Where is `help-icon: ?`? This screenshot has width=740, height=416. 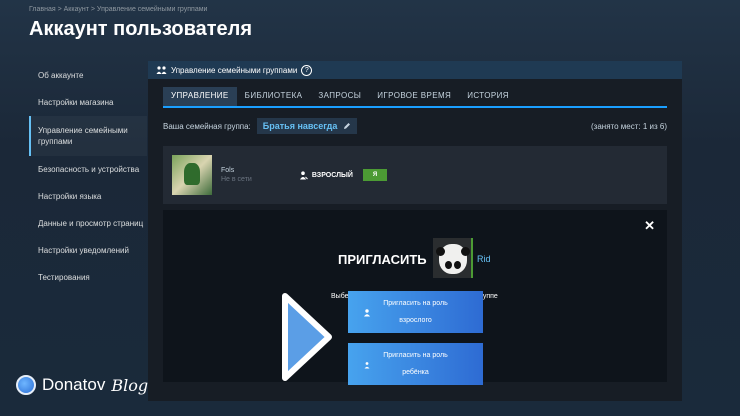
help-icon: ? is located at coordinates (307, 70).